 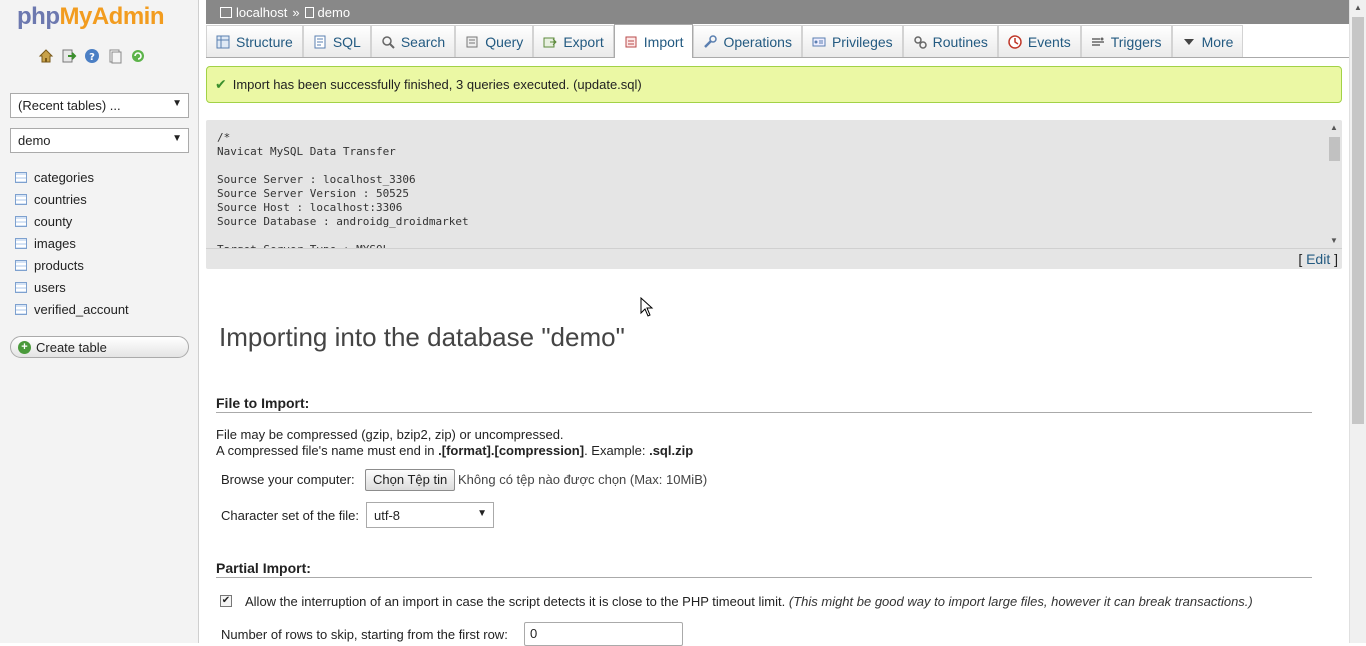 I want to click on tab-routines: Routines, so click(x=950, y=41).